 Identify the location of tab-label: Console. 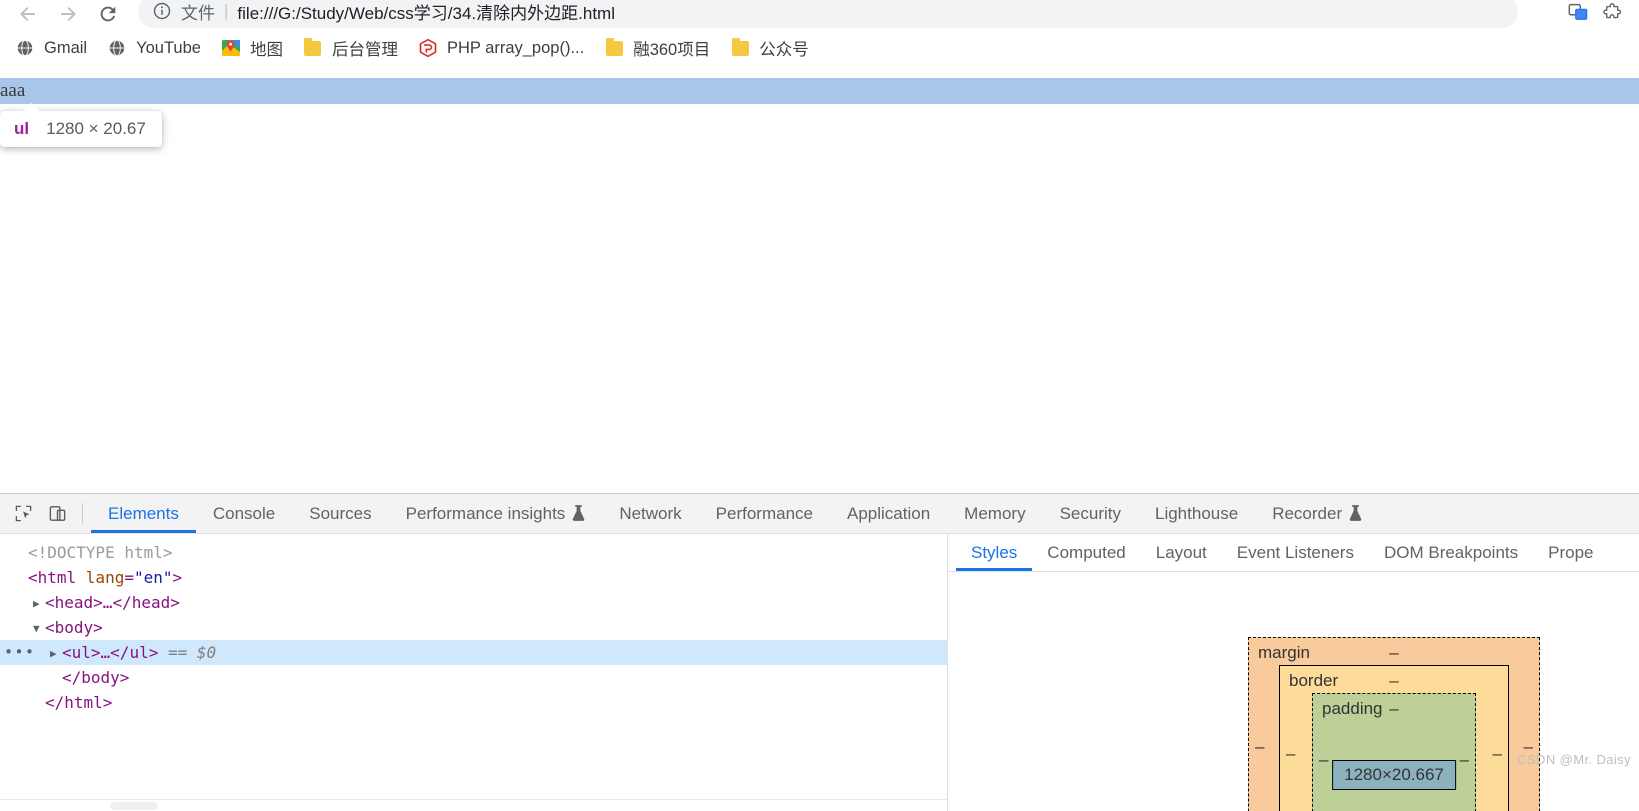
(244, 513).